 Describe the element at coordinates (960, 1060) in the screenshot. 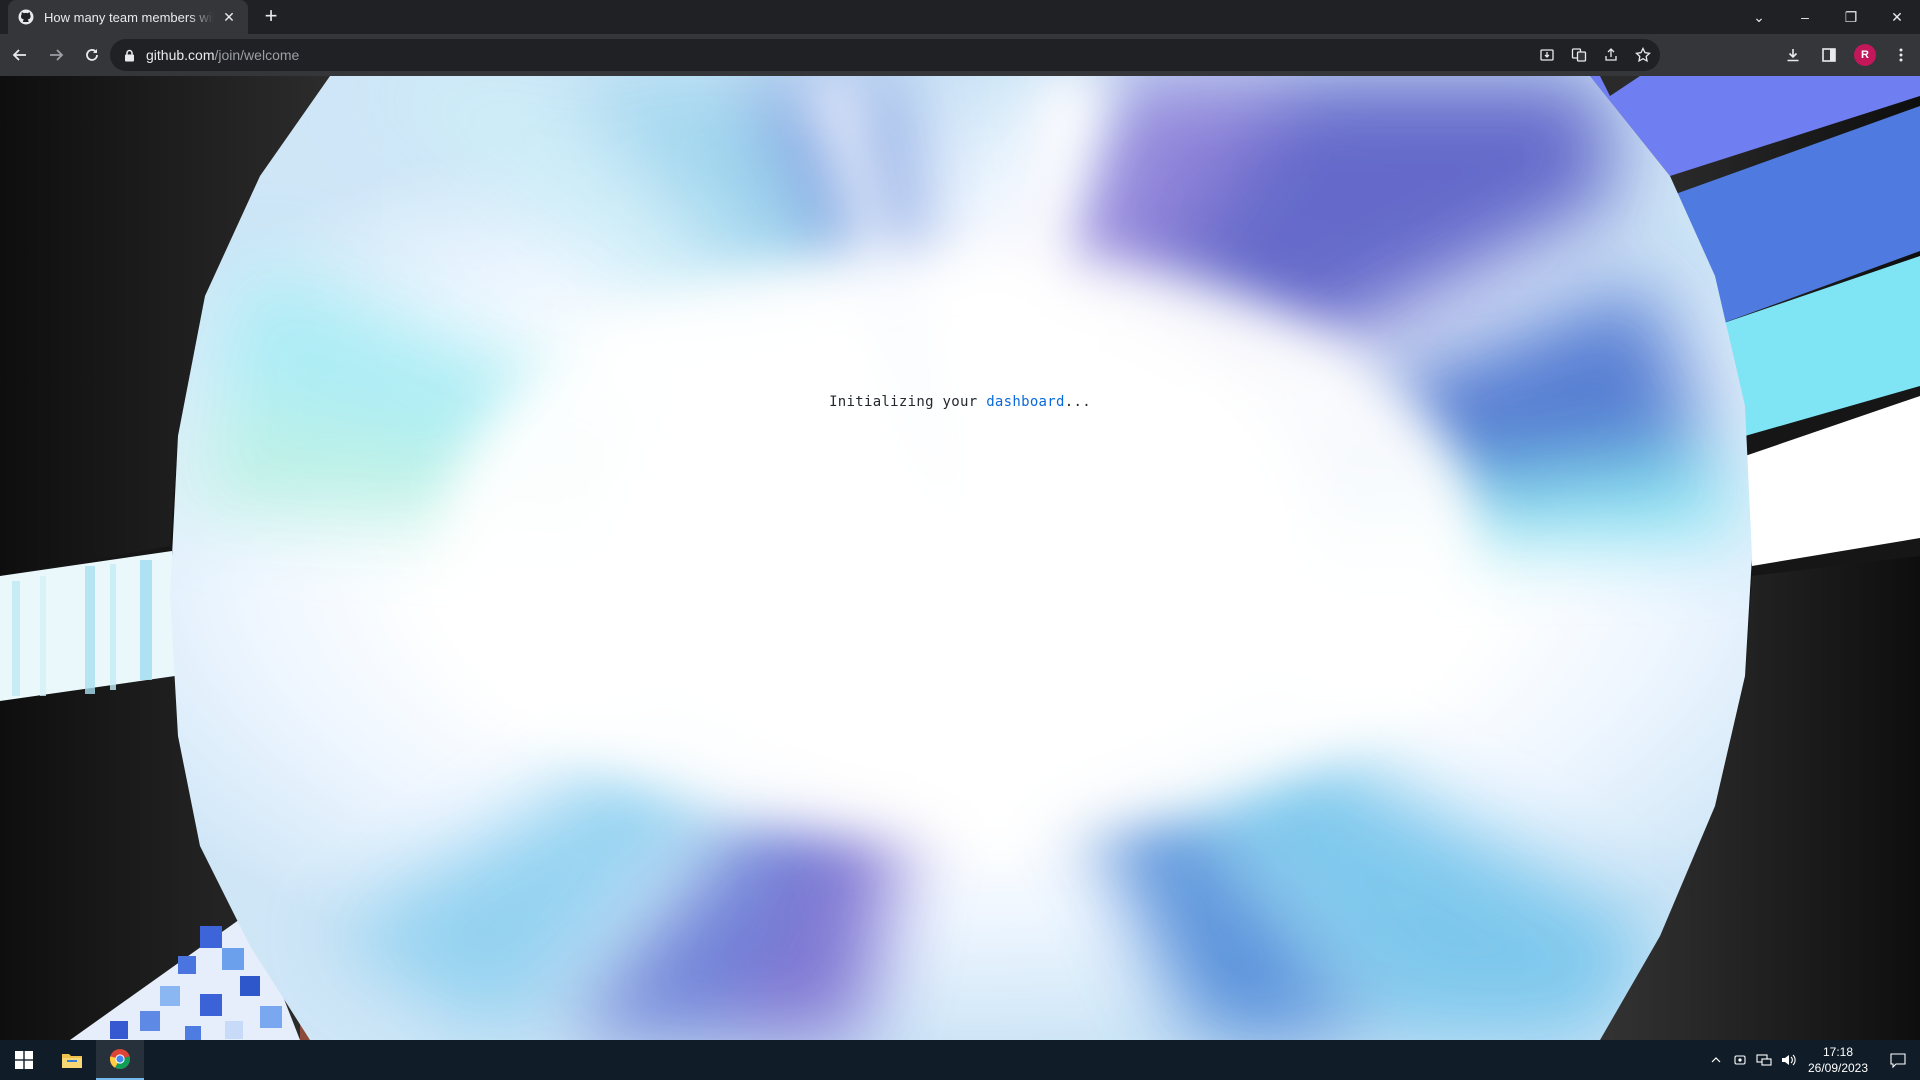

I see `windows-taskbar: 17:18 26/09/2023` at that location.